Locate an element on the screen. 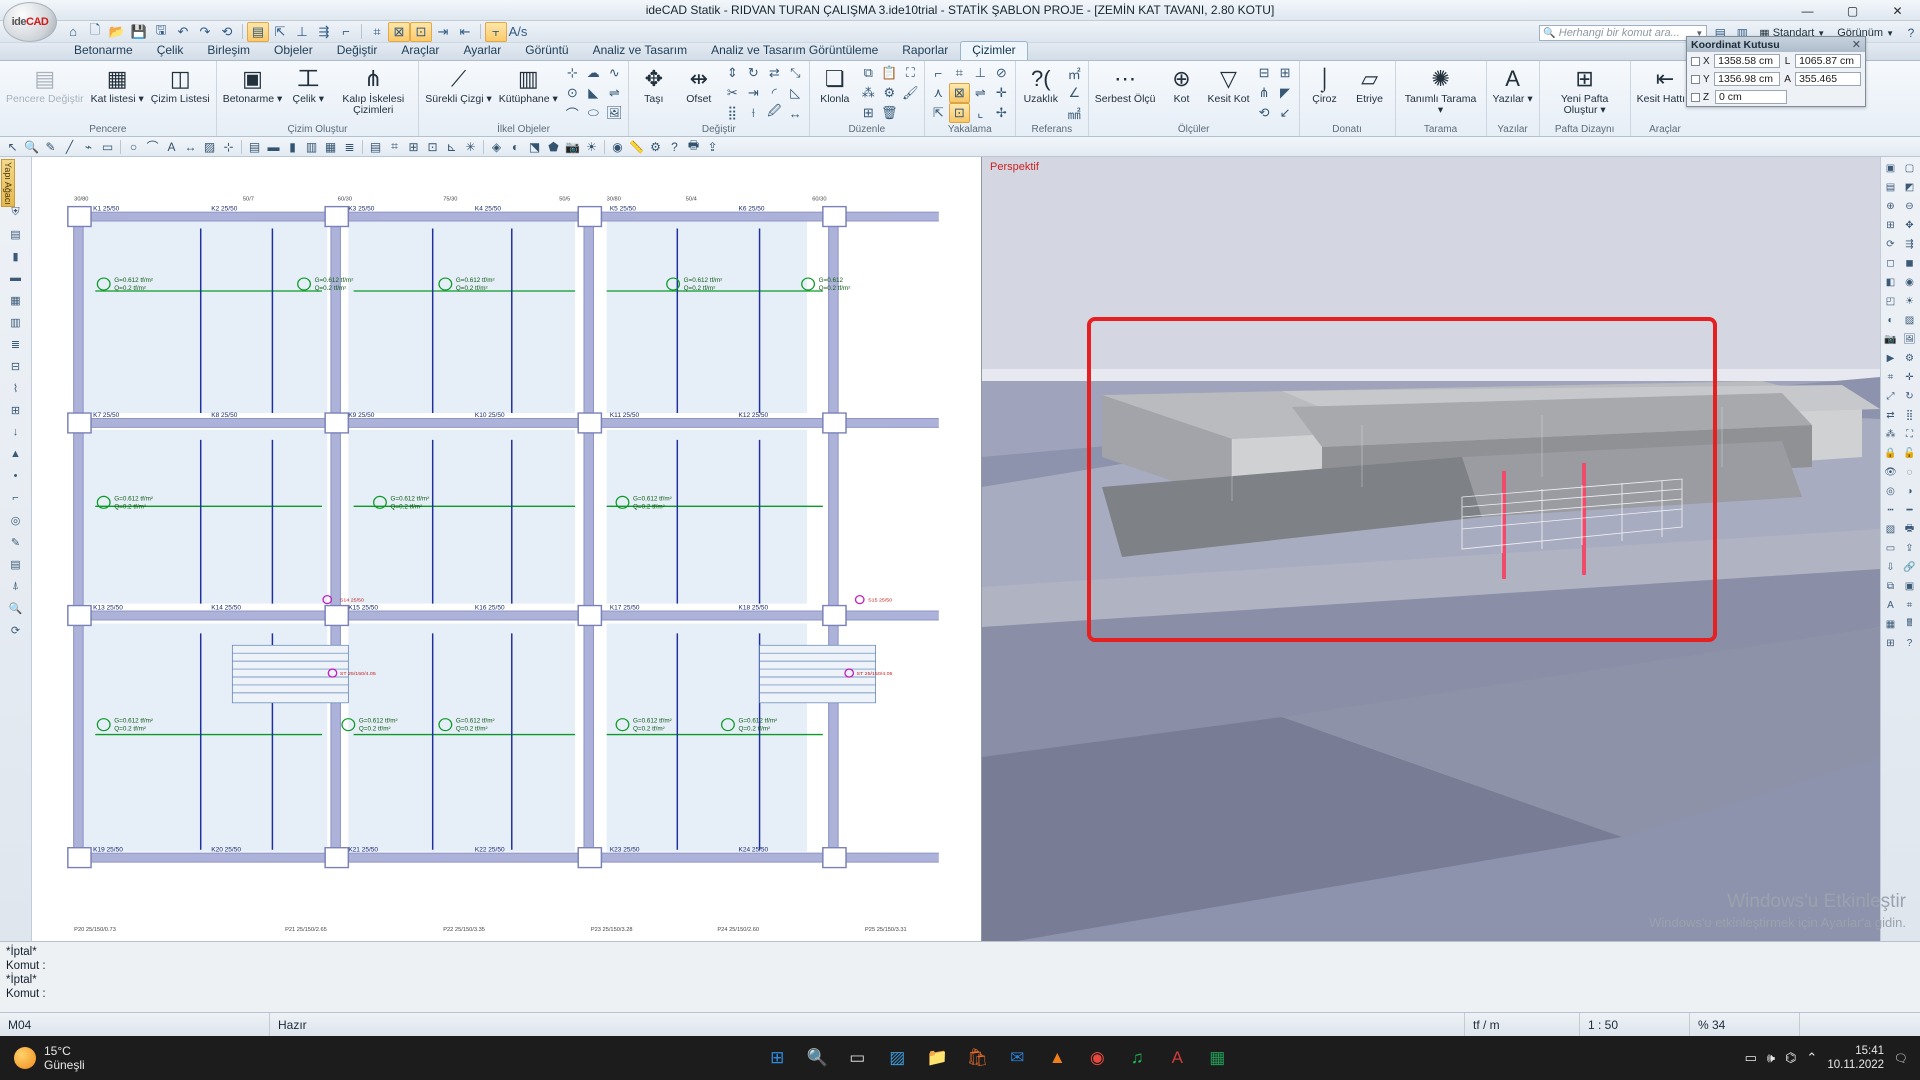 Image resolution: width=1920 pixels, height=1080 pixels. erase-icon: 🖉 is located at coordinates (774, 113).